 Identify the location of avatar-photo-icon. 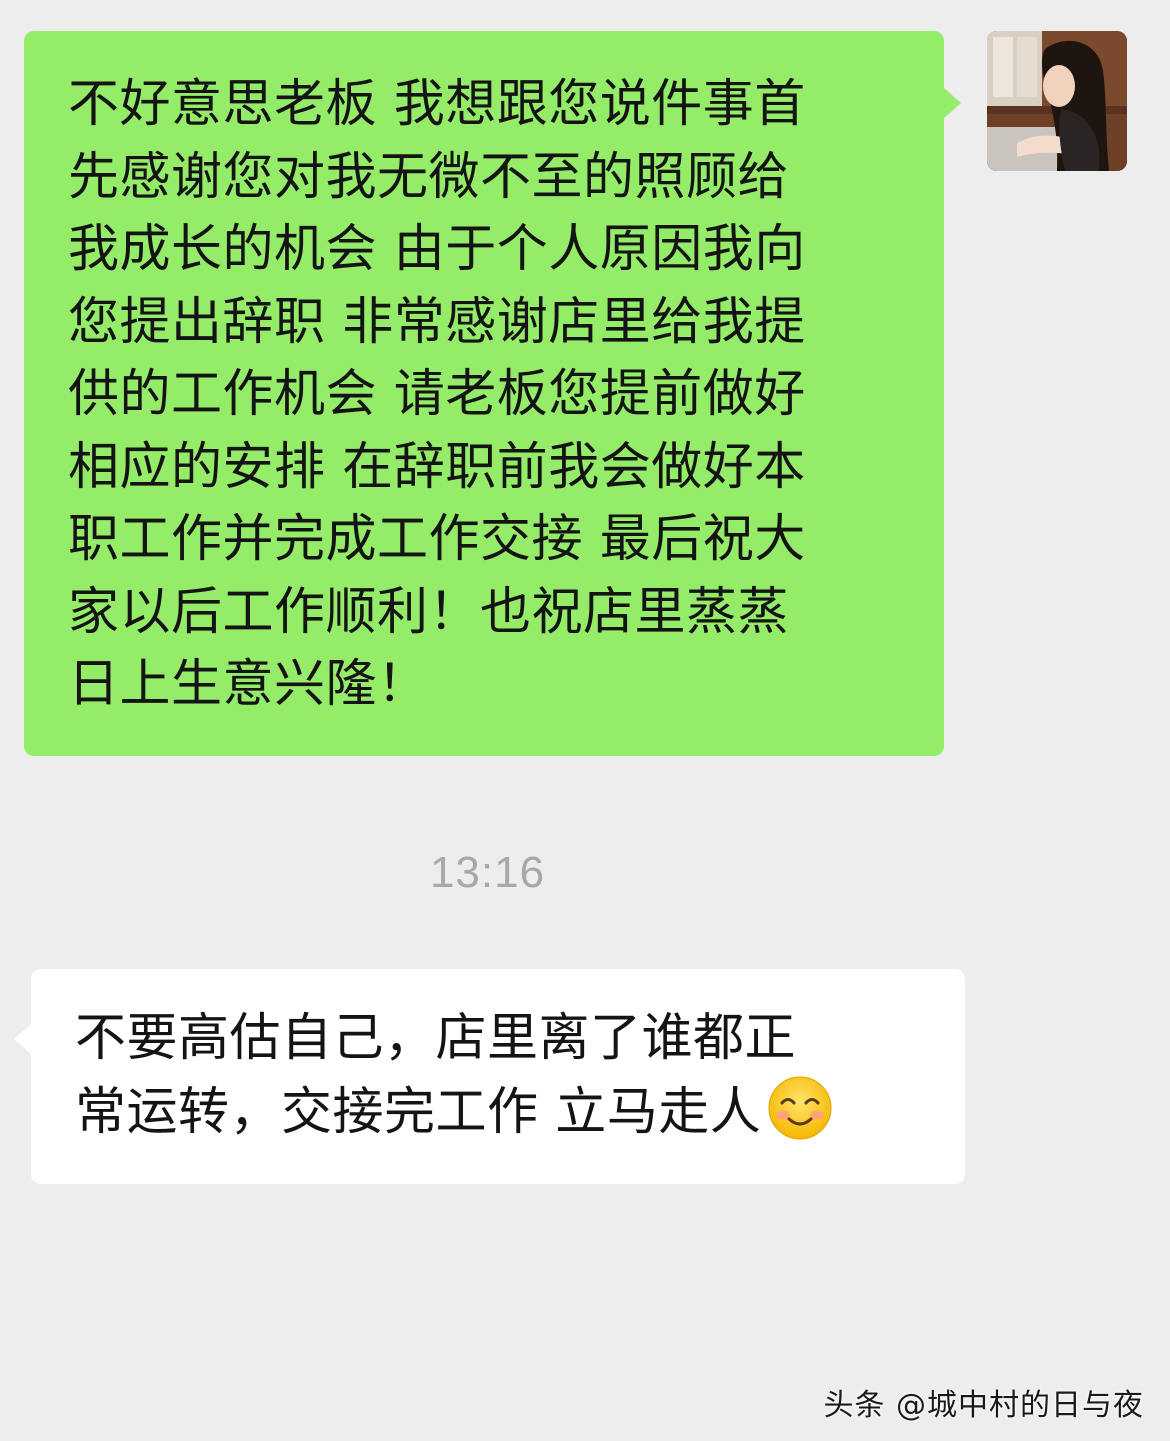
(1057, 101).